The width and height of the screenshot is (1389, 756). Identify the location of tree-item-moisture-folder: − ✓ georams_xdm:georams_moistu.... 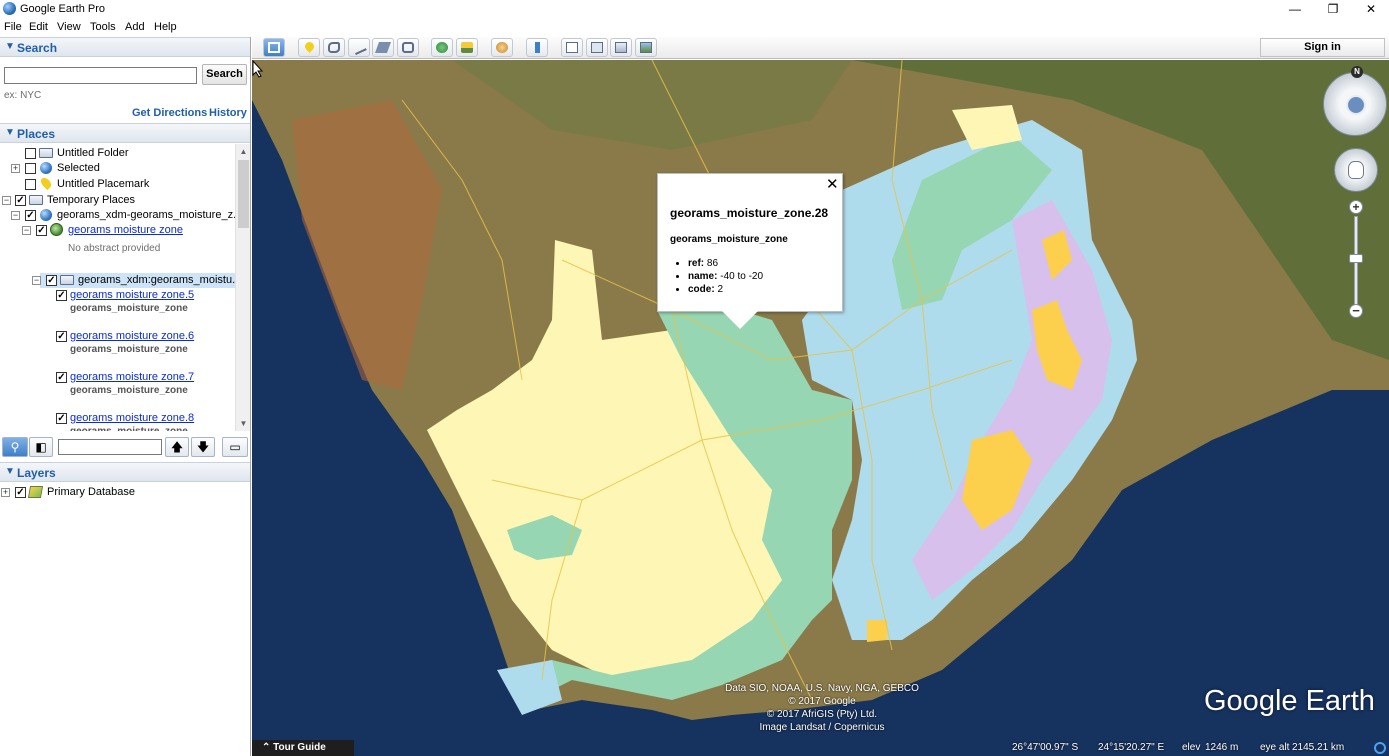
(118, 280).